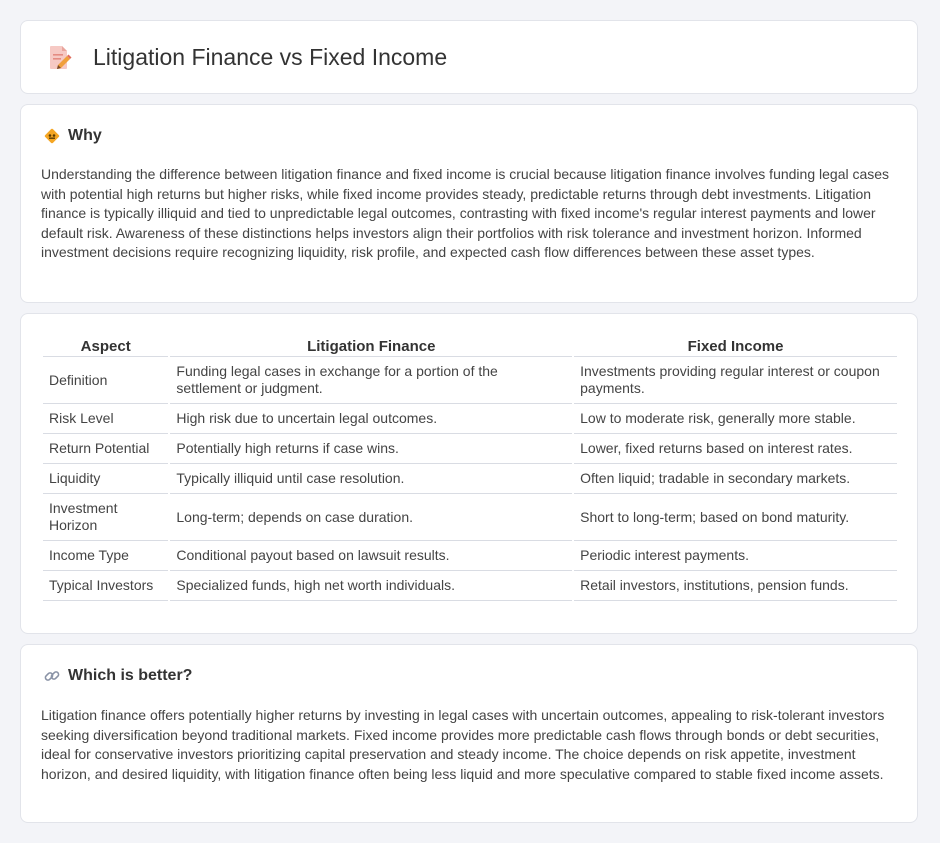 The height and width of the screenshot is (843, 940). Describe the element at coordinates (106, 586) in the screenshot. I see `aspect-cell: Typical Investors` at that location.